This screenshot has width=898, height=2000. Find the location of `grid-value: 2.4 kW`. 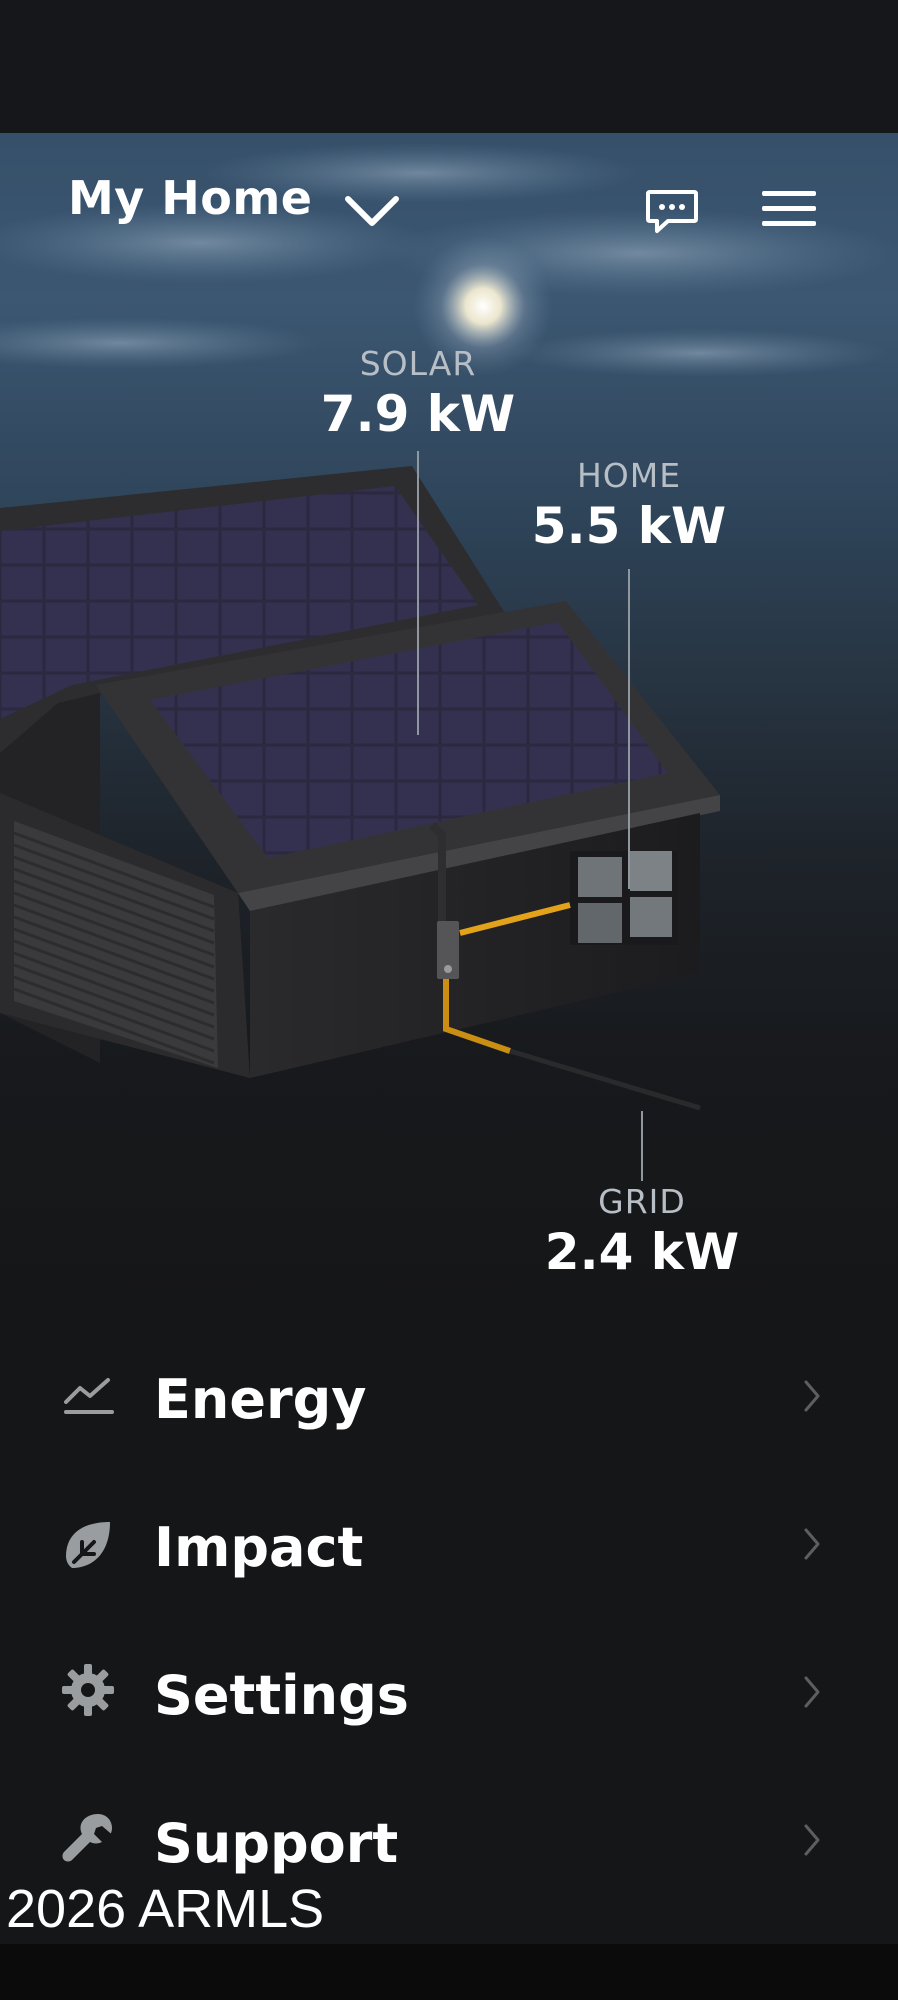

grid-value: 2.4 kW is located at coordinates (642, 1252).